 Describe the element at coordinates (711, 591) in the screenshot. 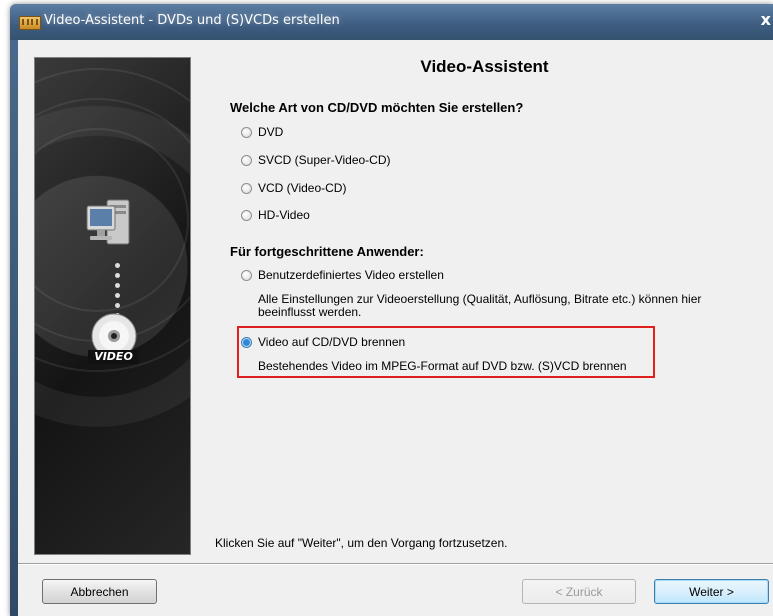

I see `next-button: Weiter >` at that location.